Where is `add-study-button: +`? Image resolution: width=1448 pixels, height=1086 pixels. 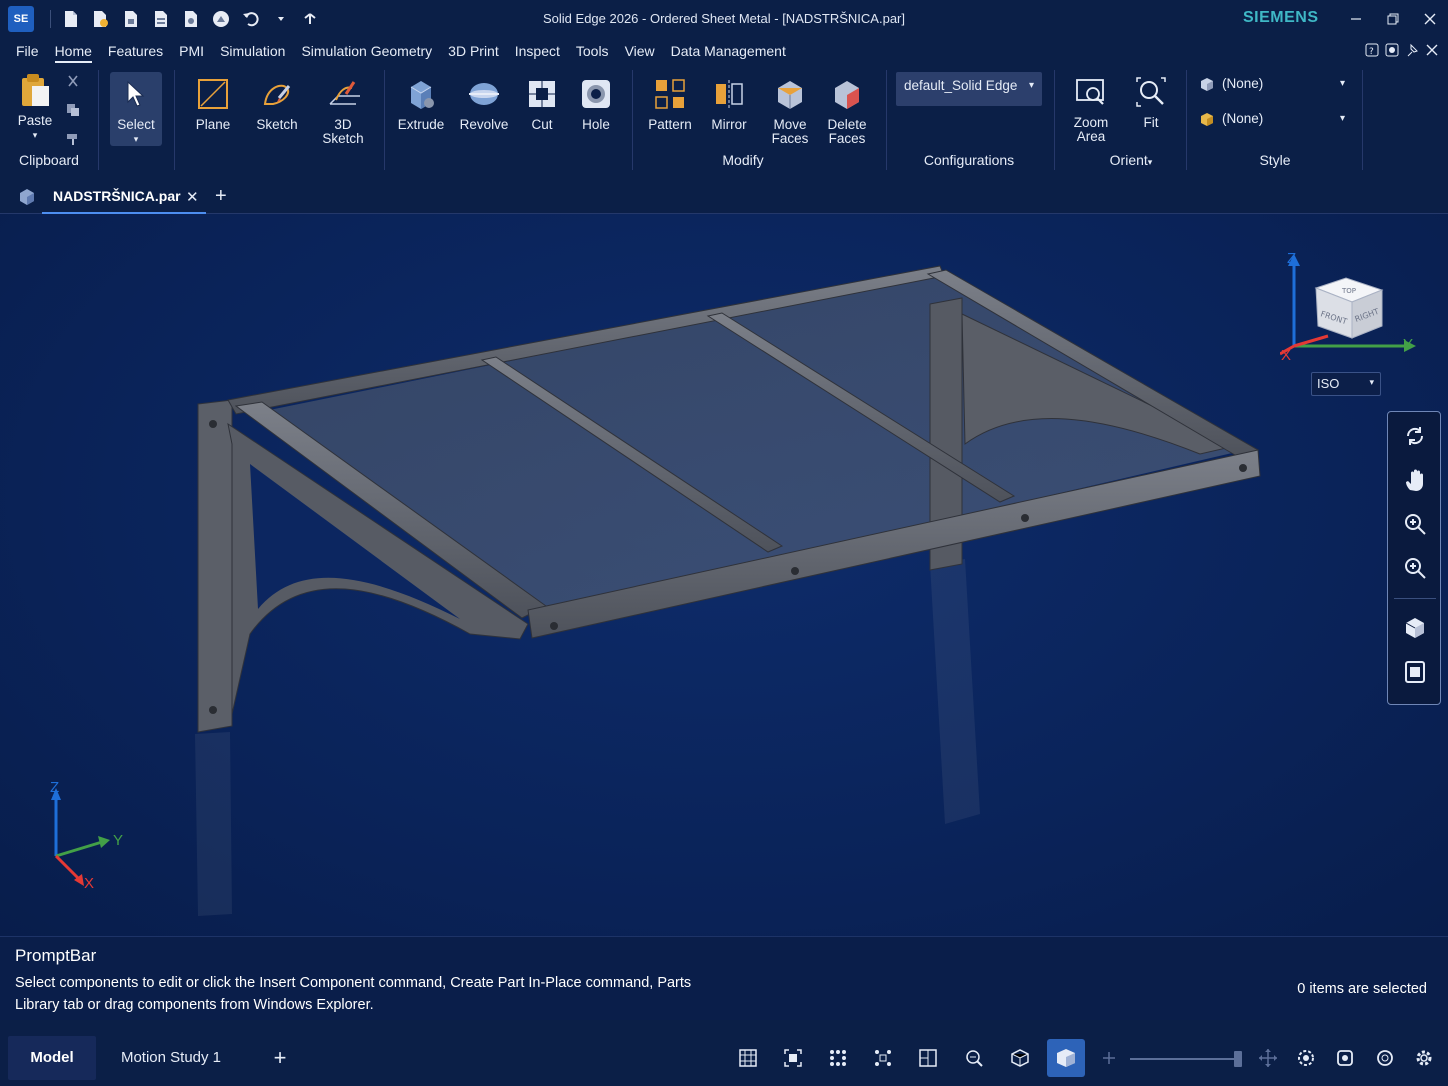
add-study-button: + is located at coordinates (280, 1058).